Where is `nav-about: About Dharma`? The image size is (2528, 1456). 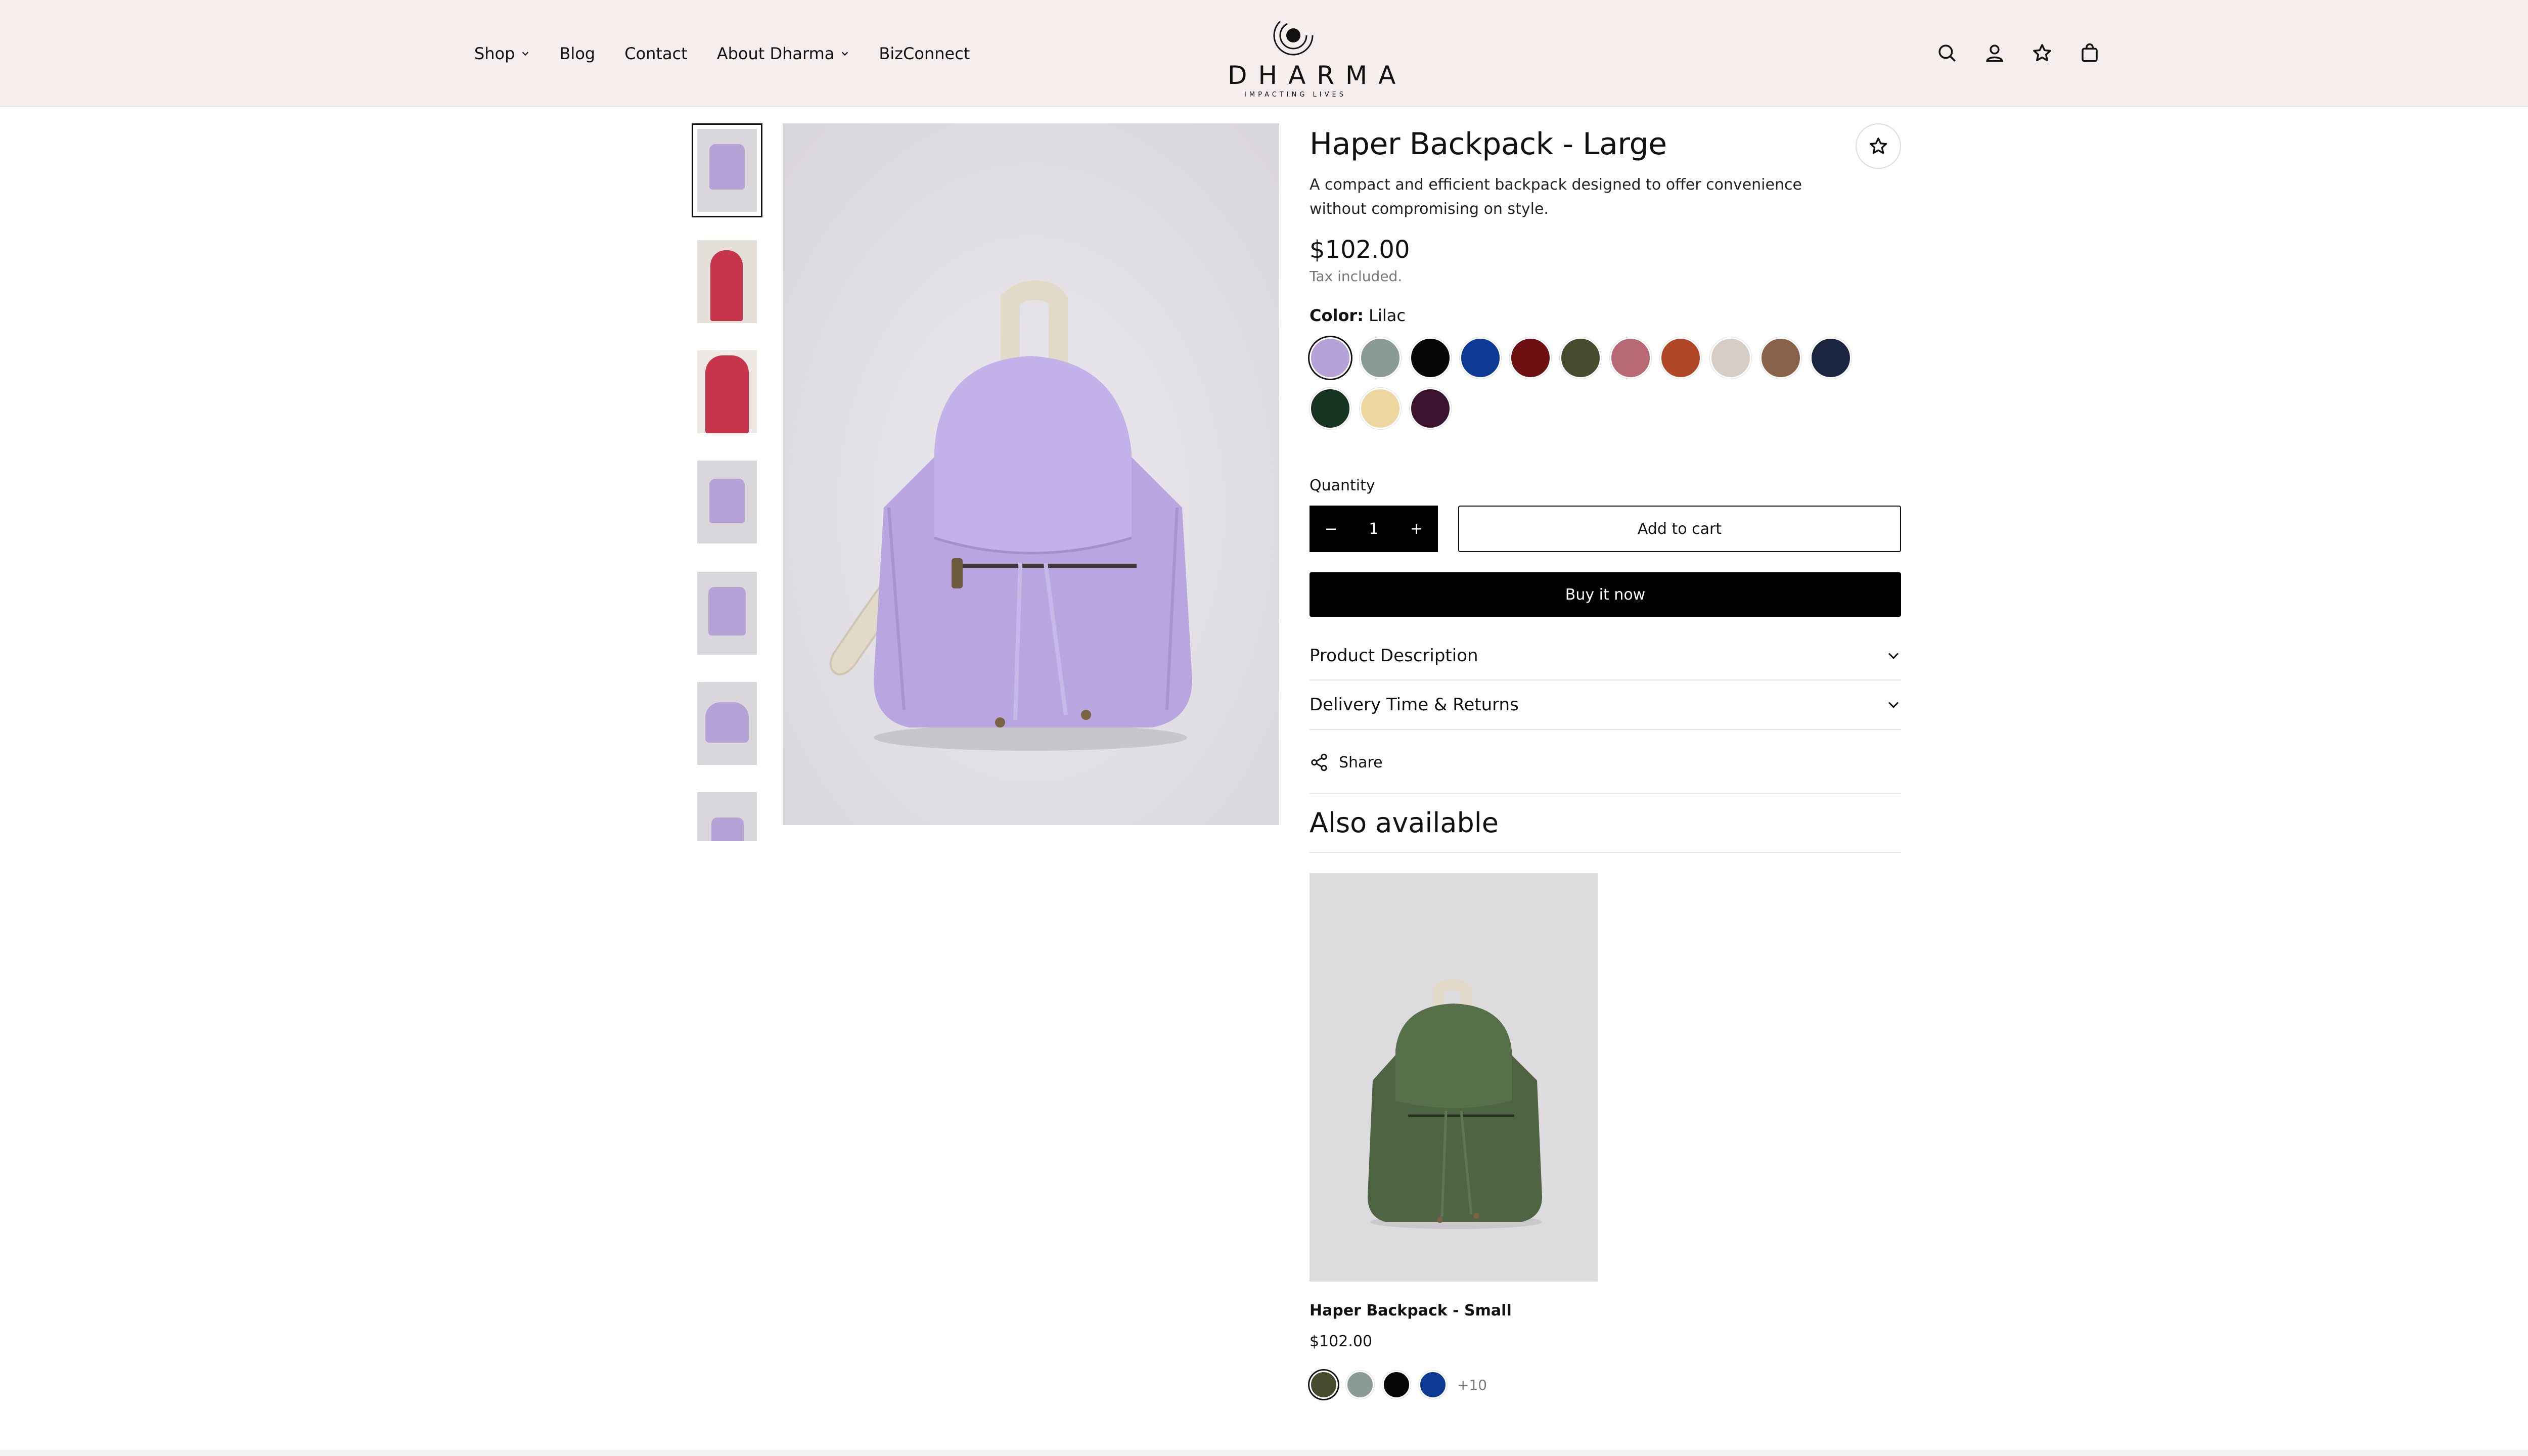
nav-about: About Dharma is located at coordinates (784, 53).